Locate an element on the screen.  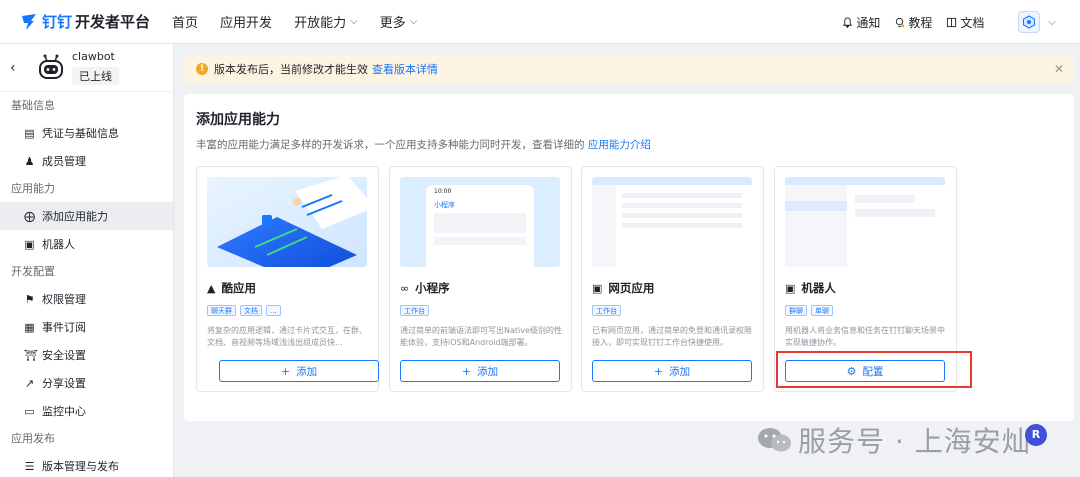
sidebar-item-monitor: ▭ 监控中心 is located at coordinates (86, 411).